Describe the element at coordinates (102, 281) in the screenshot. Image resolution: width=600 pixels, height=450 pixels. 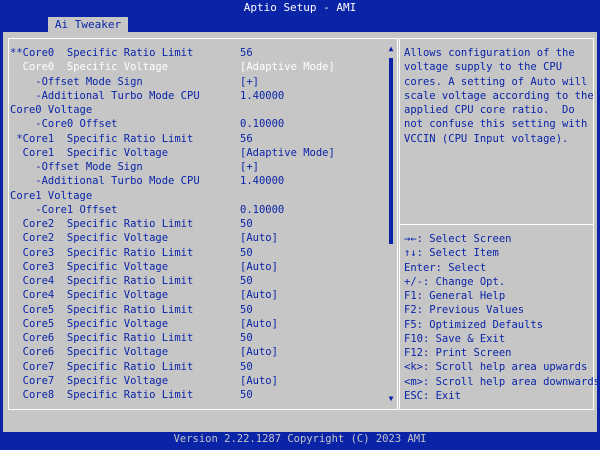
I see `setting-label: Core4 Specific Ratio Limit` at that location.